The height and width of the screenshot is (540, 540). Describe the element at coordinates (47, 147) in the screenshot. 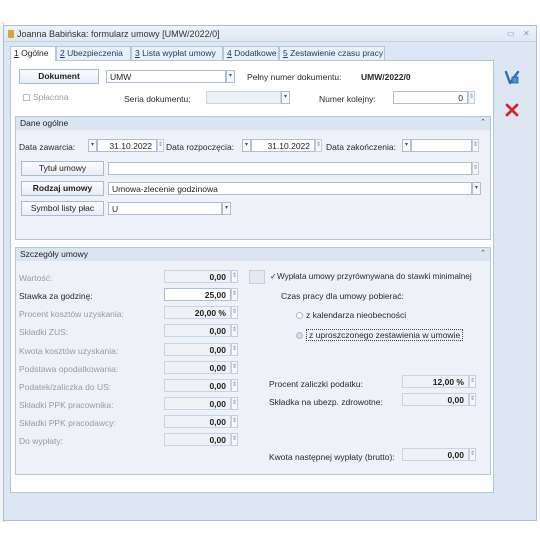

I see `data-zawarcia-label: Data zawarcia:` at that location.